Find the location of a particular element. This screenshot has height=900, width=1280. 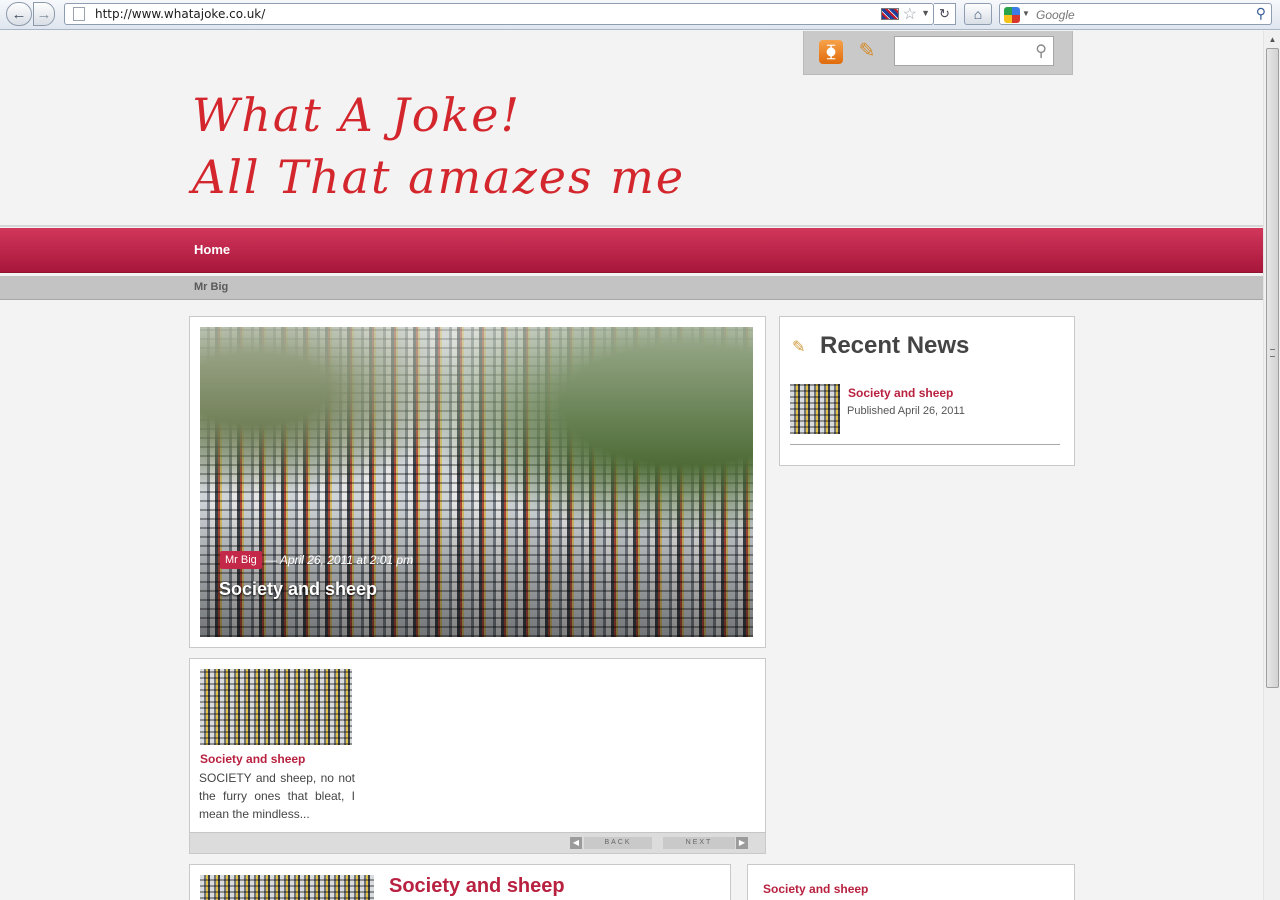

header-divider is located at coordinates (631, 226).